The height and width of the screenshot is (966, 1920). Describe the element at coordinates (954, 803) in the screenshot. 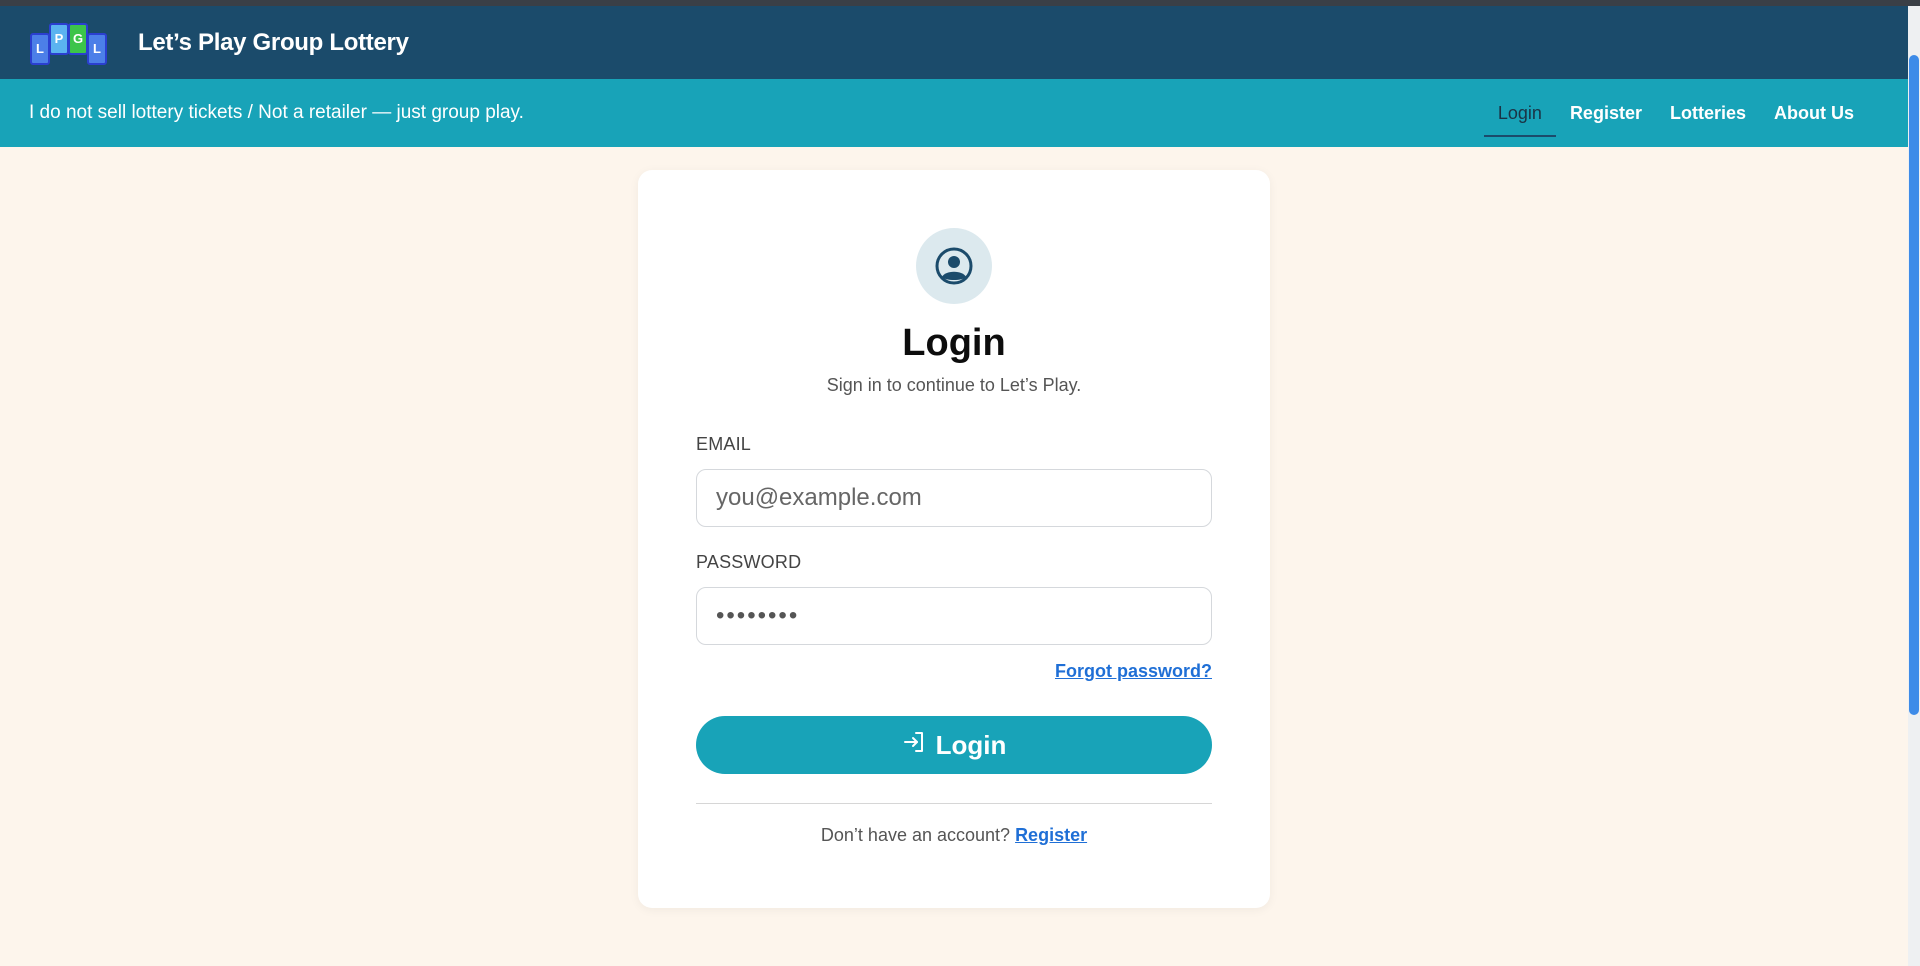

I see `divider` at that location.